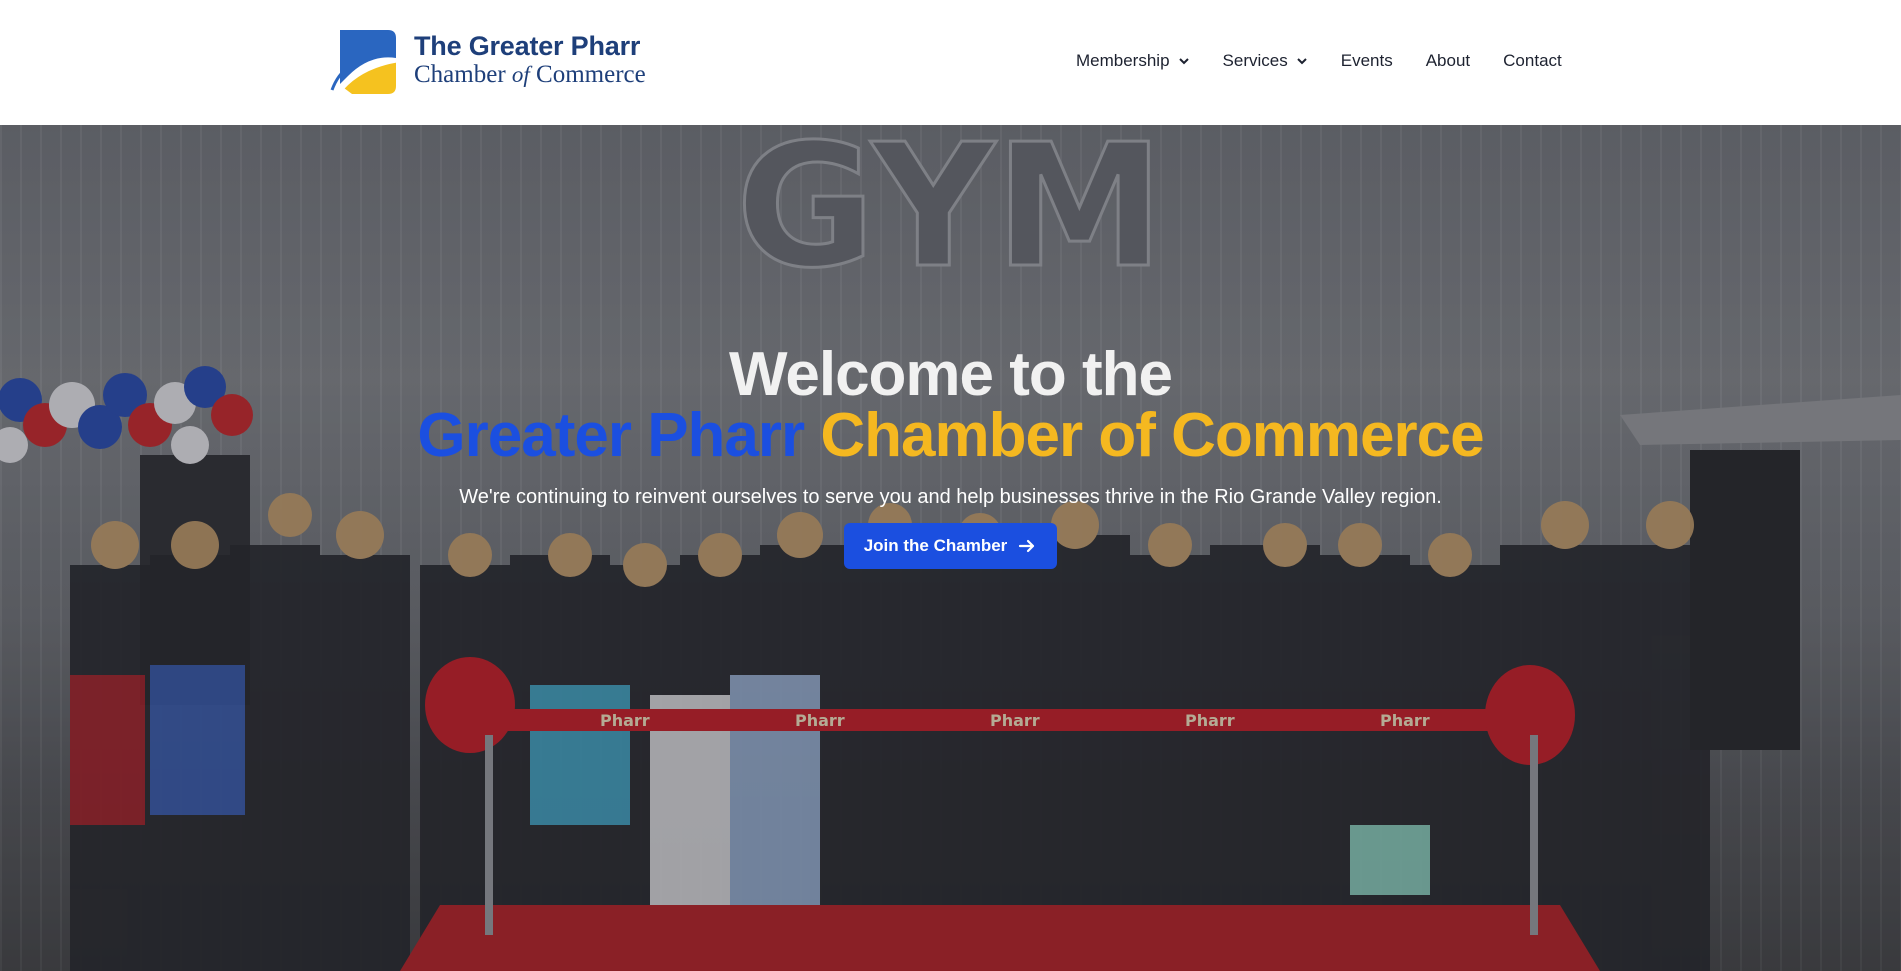  Describe the element at coordinates (950, 374) in the screenshot. I see `hero-title-line1: Welcome to the` at that location.